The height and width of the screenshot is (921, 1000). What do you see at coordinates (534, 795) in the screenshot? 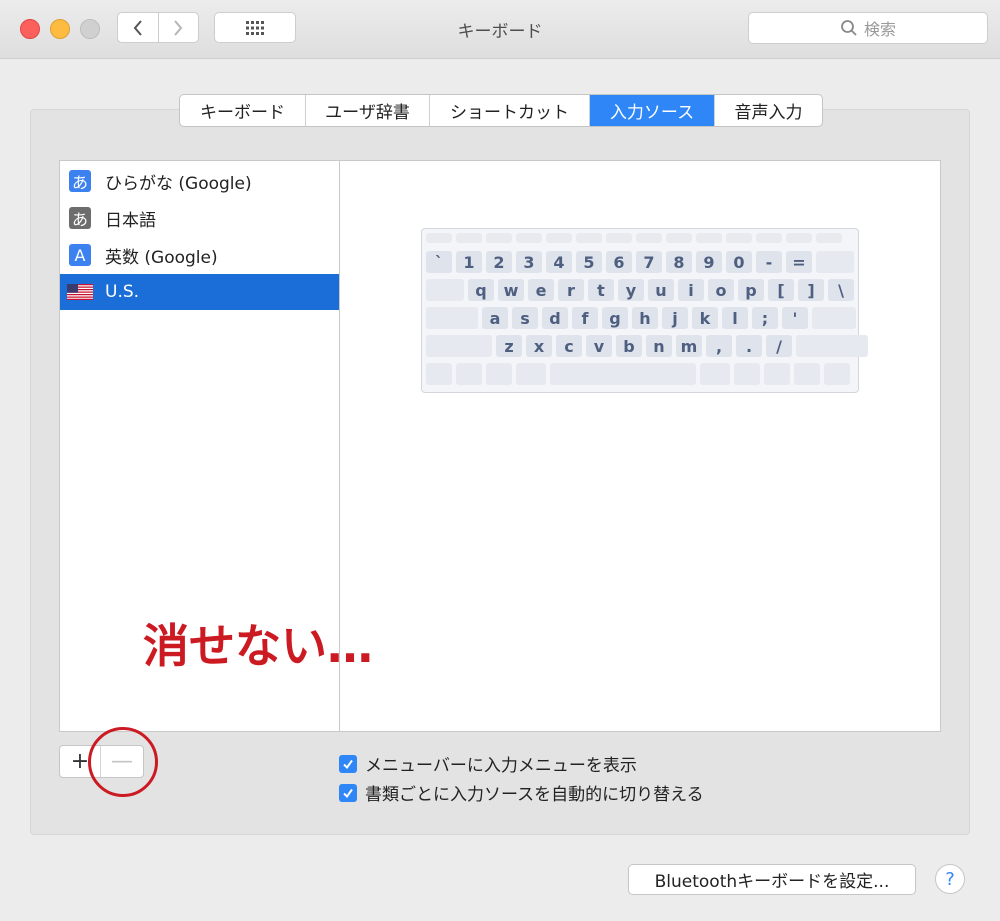
I see `checkbox-label: 書類ごとに入力ソースを自動的に切り替える` at bounding box center [534, 795].